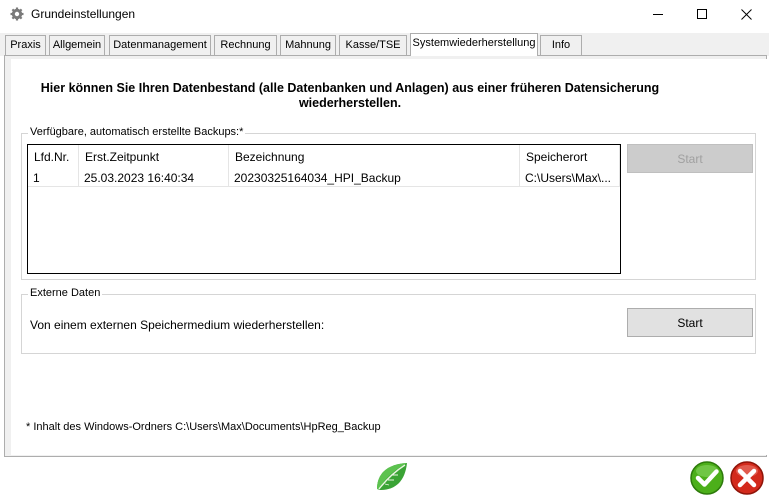 This screenshot has height=500, width=769. What do you see at coordinates (245, 45) in the screenshot?
I see `tab-rechnung: Rechnung` at bounding box center [245, 45].